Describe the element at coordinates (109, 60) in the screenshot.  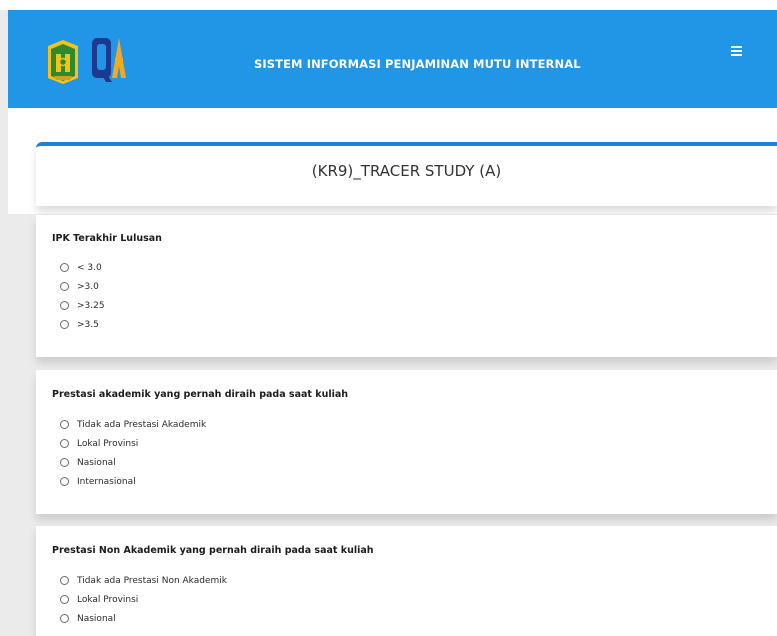
I see `qa-logo-icon` at that location.